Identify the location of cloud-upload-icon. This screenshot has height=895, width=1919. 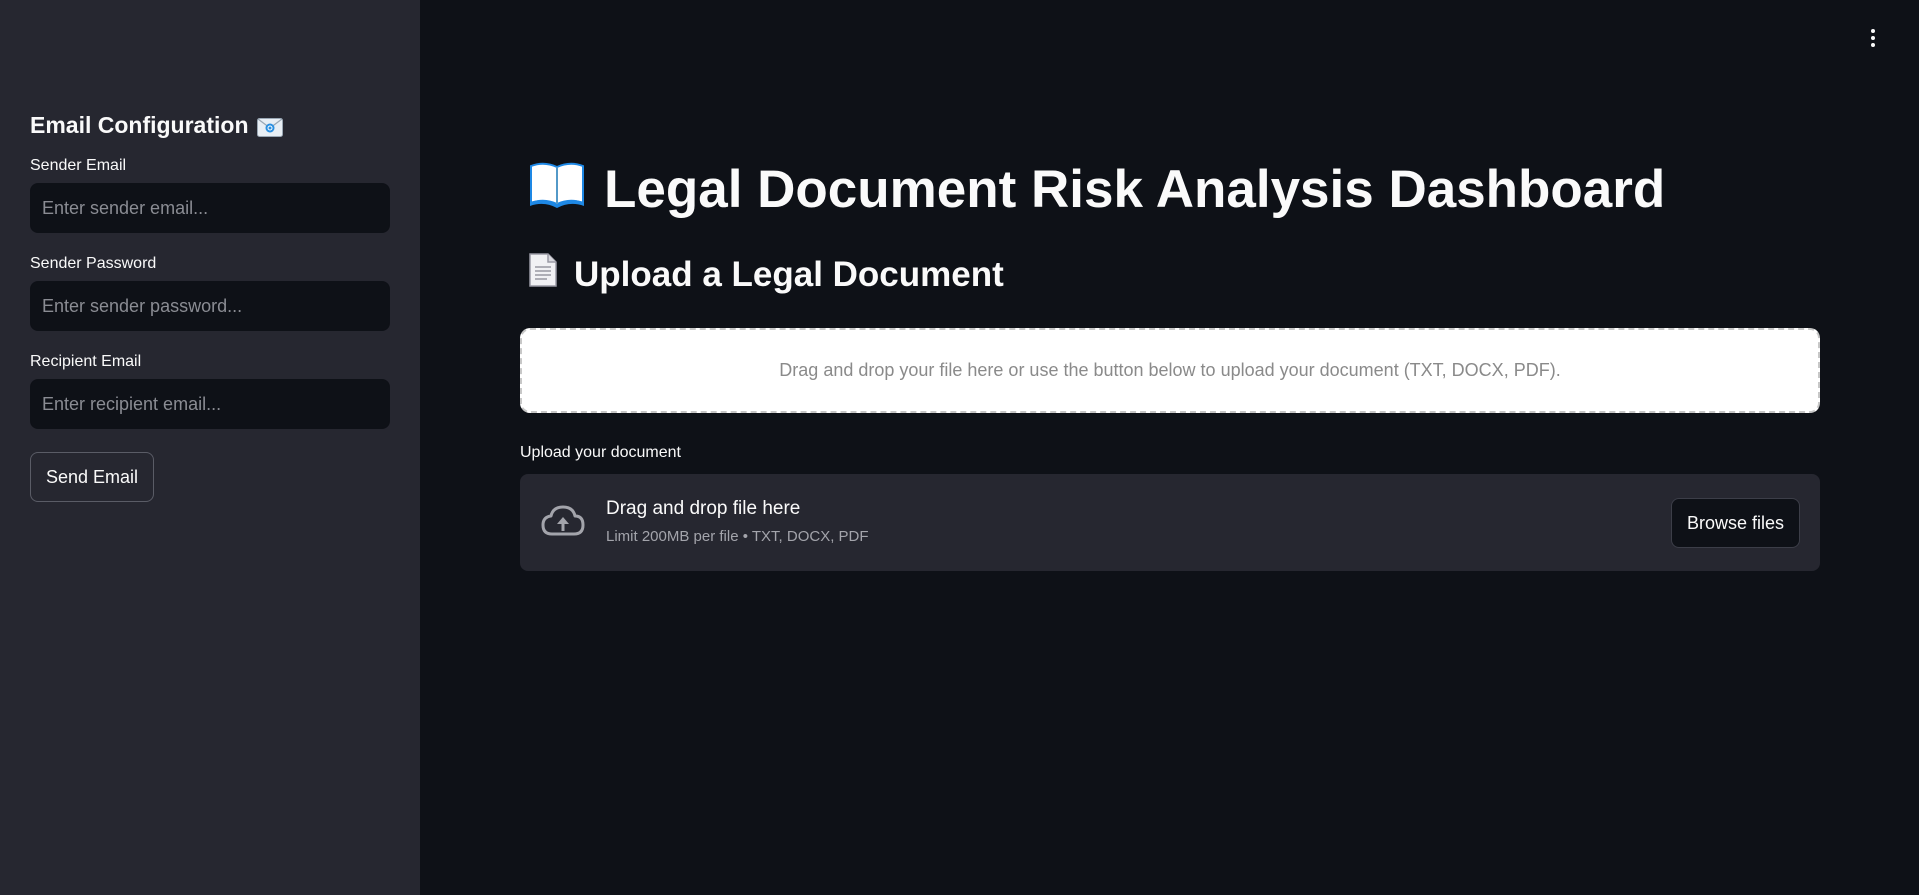
(563, 522).